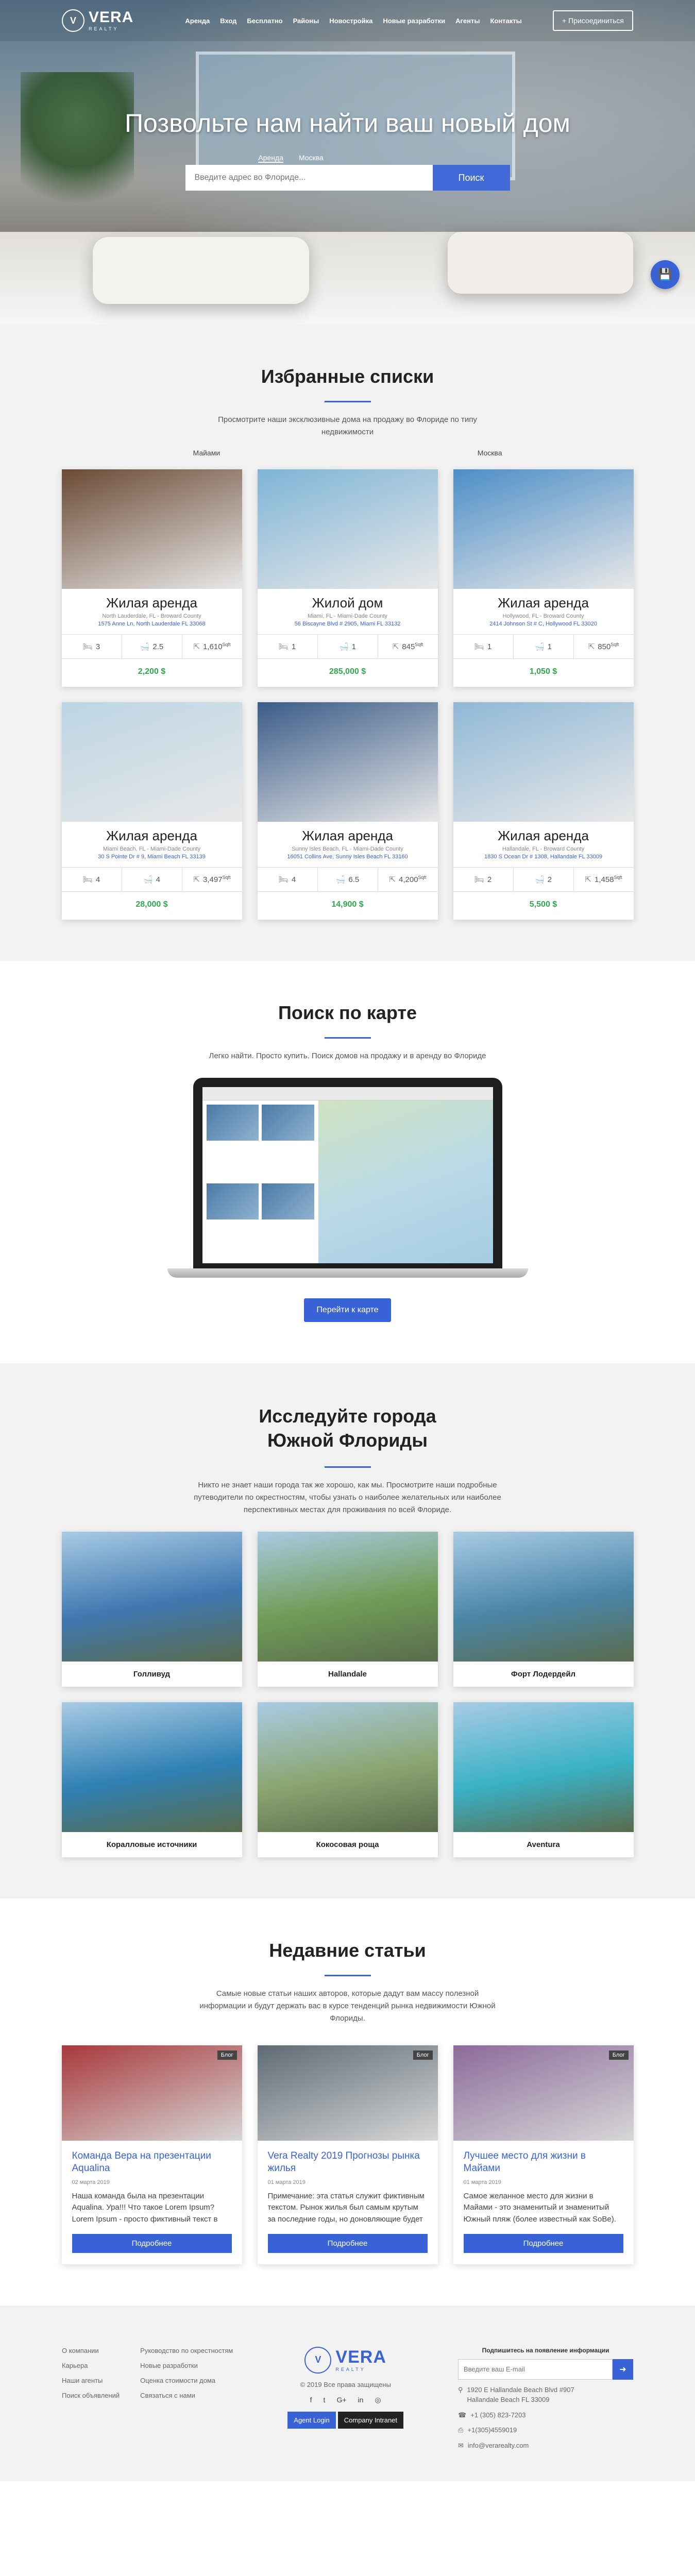 The image size is (695, 2576). I want to click on baths: 🛁 2.5, so click(152, 646).